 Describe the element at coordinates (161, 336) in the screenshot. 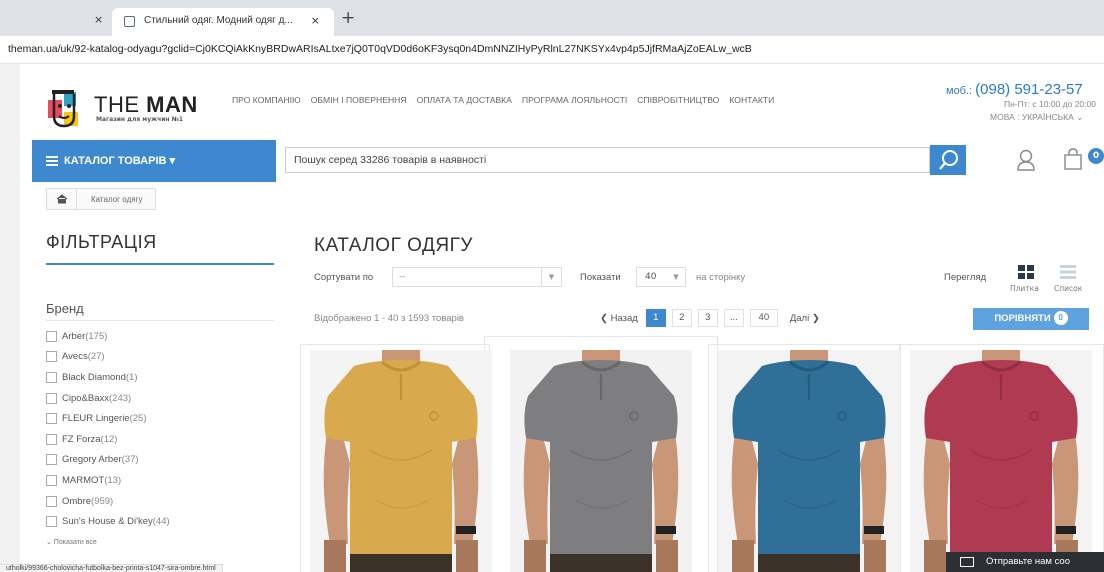

I see `brand-item: Arber (175)` at that location.